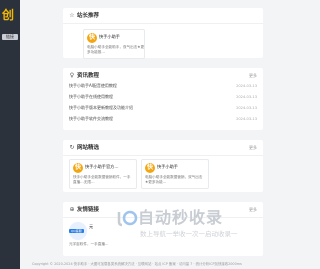  Describe the element at coordinates (101, 108) in the screenshot. I see `news-title: 快手小助手版本更新教程及功能介绍` at that location.